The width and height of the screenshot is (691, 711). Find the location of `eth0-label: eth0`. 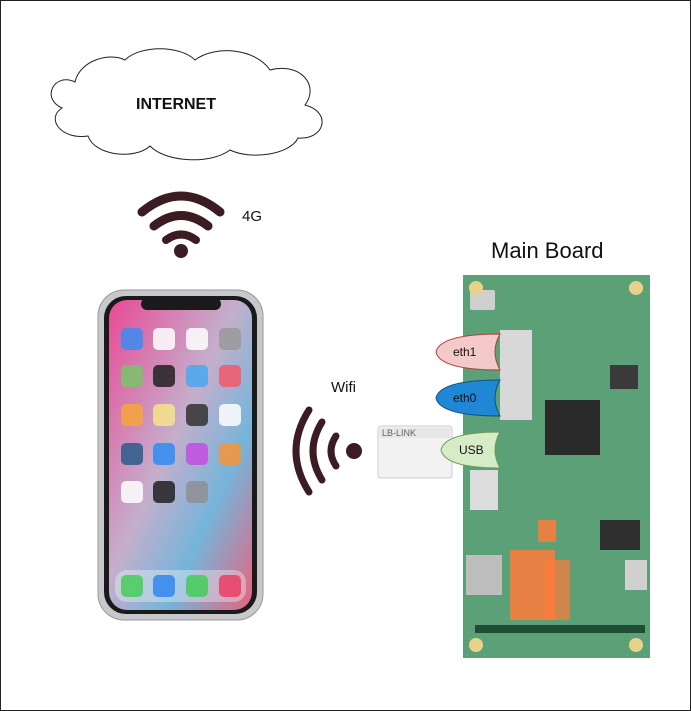

eth0-label: eth0 is located at coordinates (465, 398).